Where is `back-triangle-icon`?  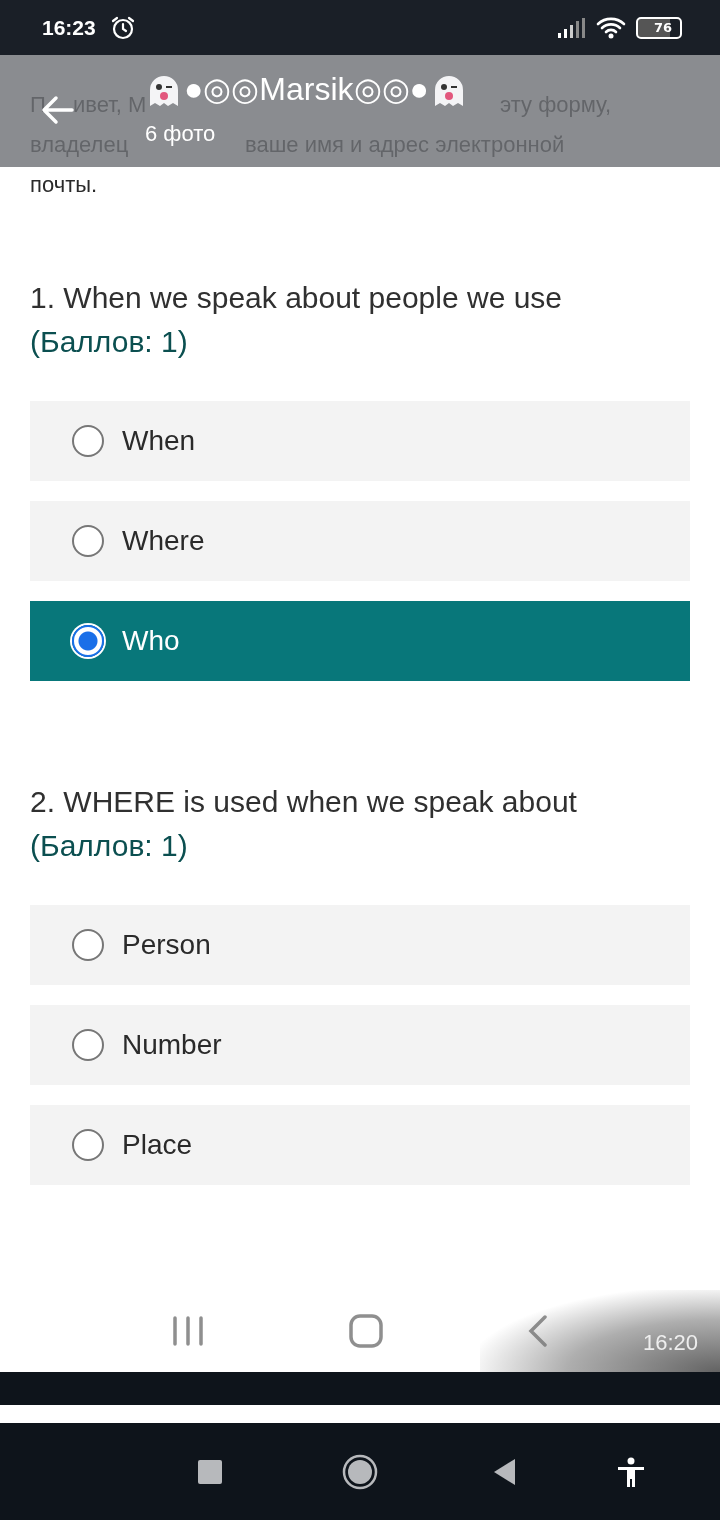
back-triangle-icon is located at coordinates (505, 1471).